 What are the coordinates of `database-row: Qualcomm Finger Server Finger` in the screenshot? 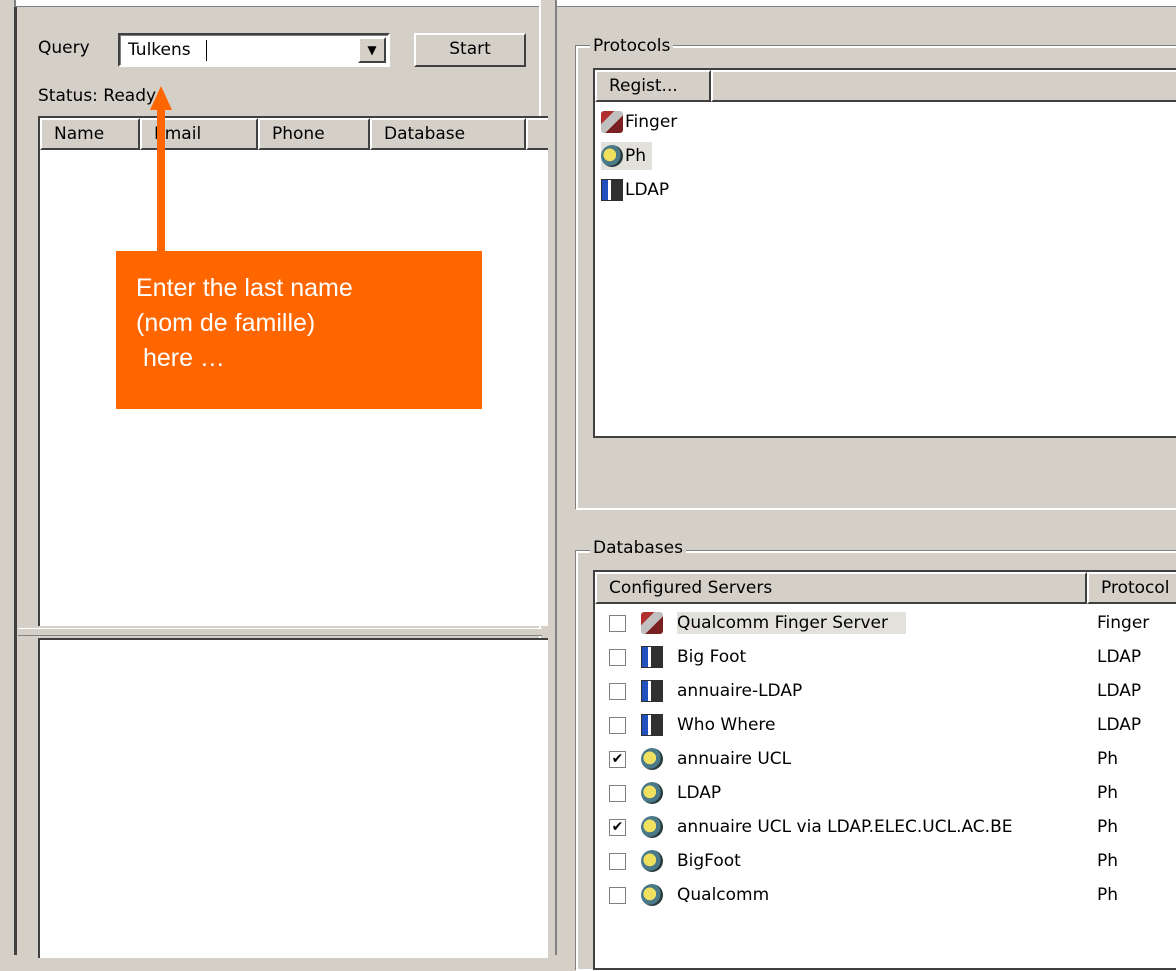 It's located at (885, 623).